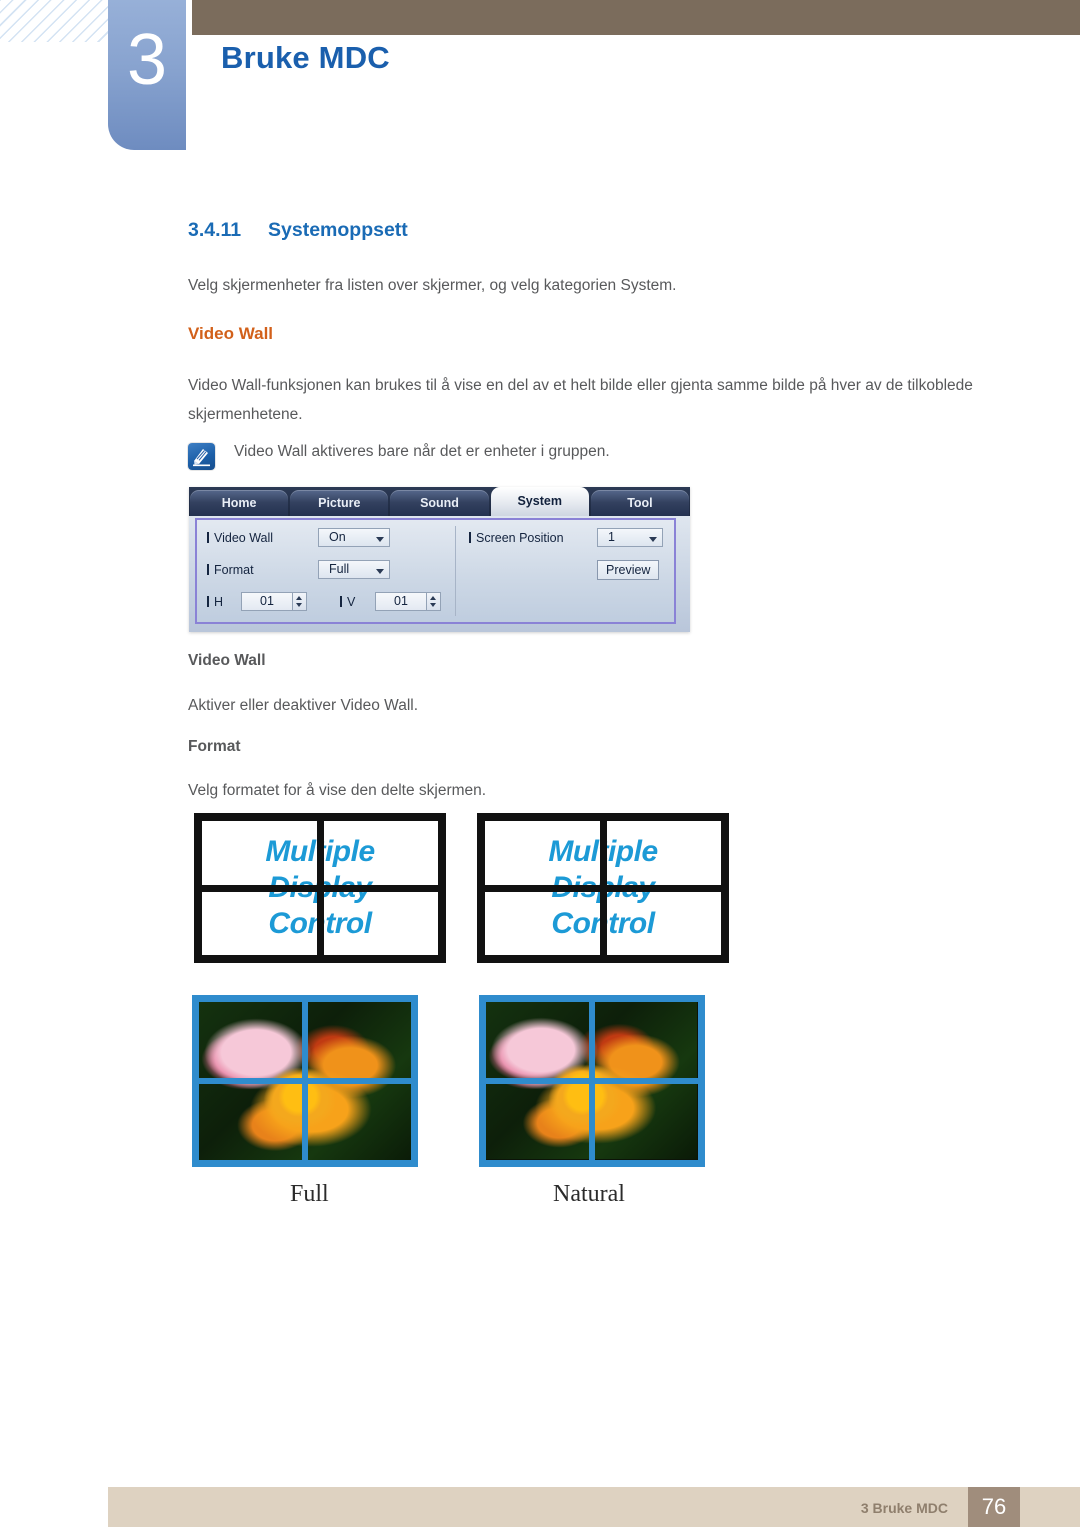 The width and height of the screenshot is (1080, 1527). What do you see at coordinates (455, 571) in the screenshot?
I see `column-divider` at bounding box center [455, 571].